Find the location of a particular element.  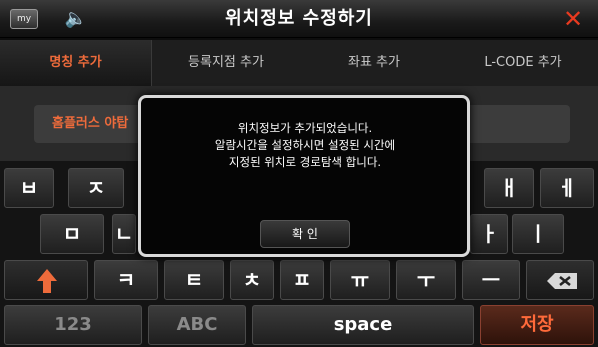

key-j: ㅈ is located at coordinates (96, 188).